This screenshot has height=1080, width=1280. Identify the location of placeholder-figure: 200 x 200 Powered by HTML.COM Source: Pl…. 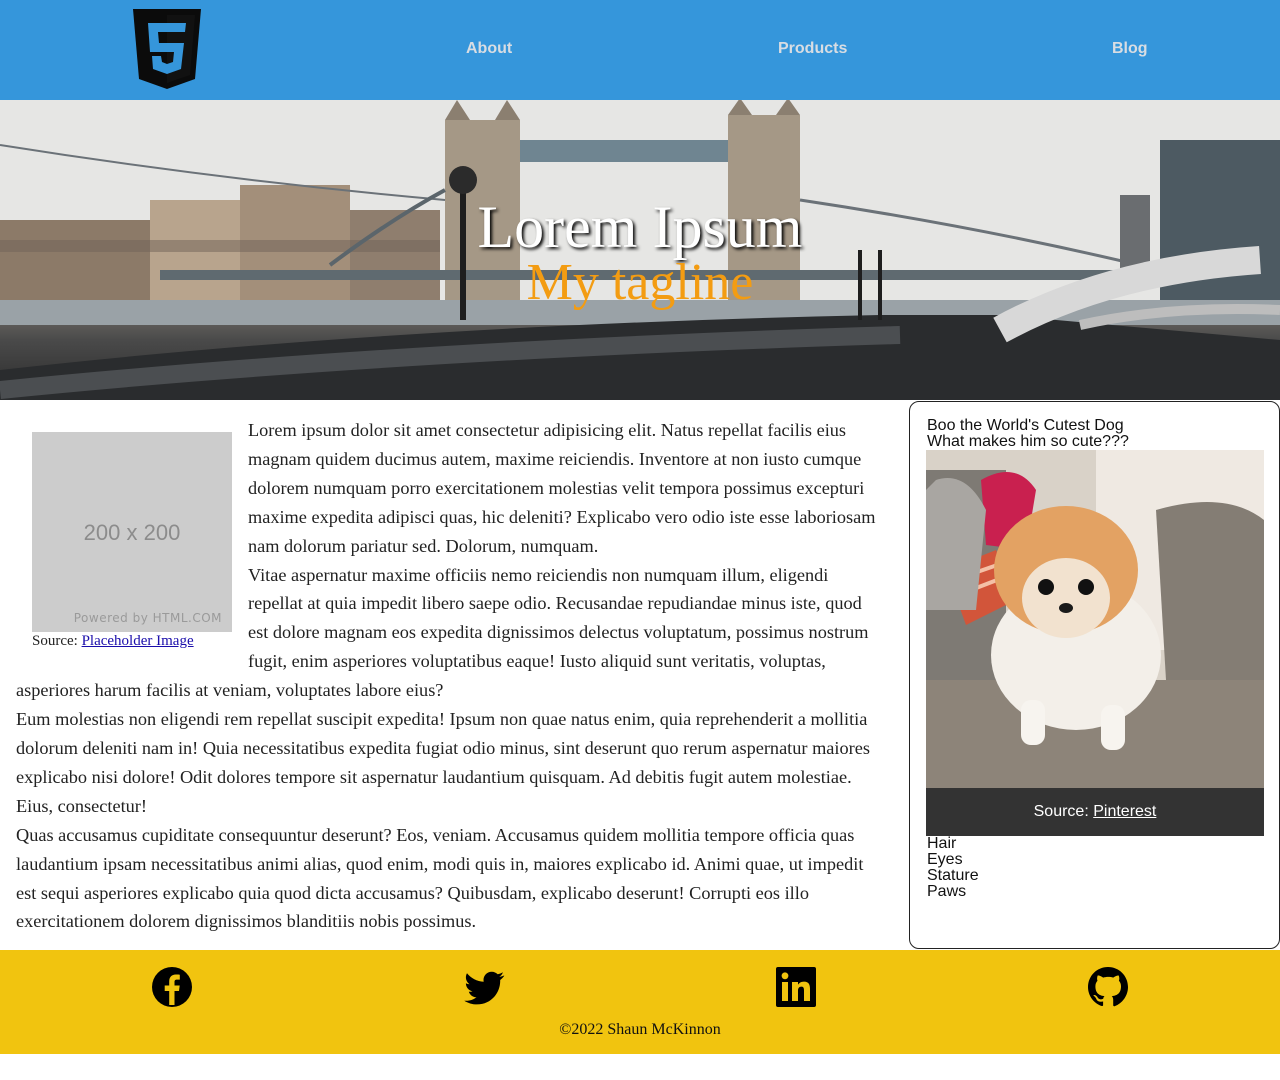
(132, 541).